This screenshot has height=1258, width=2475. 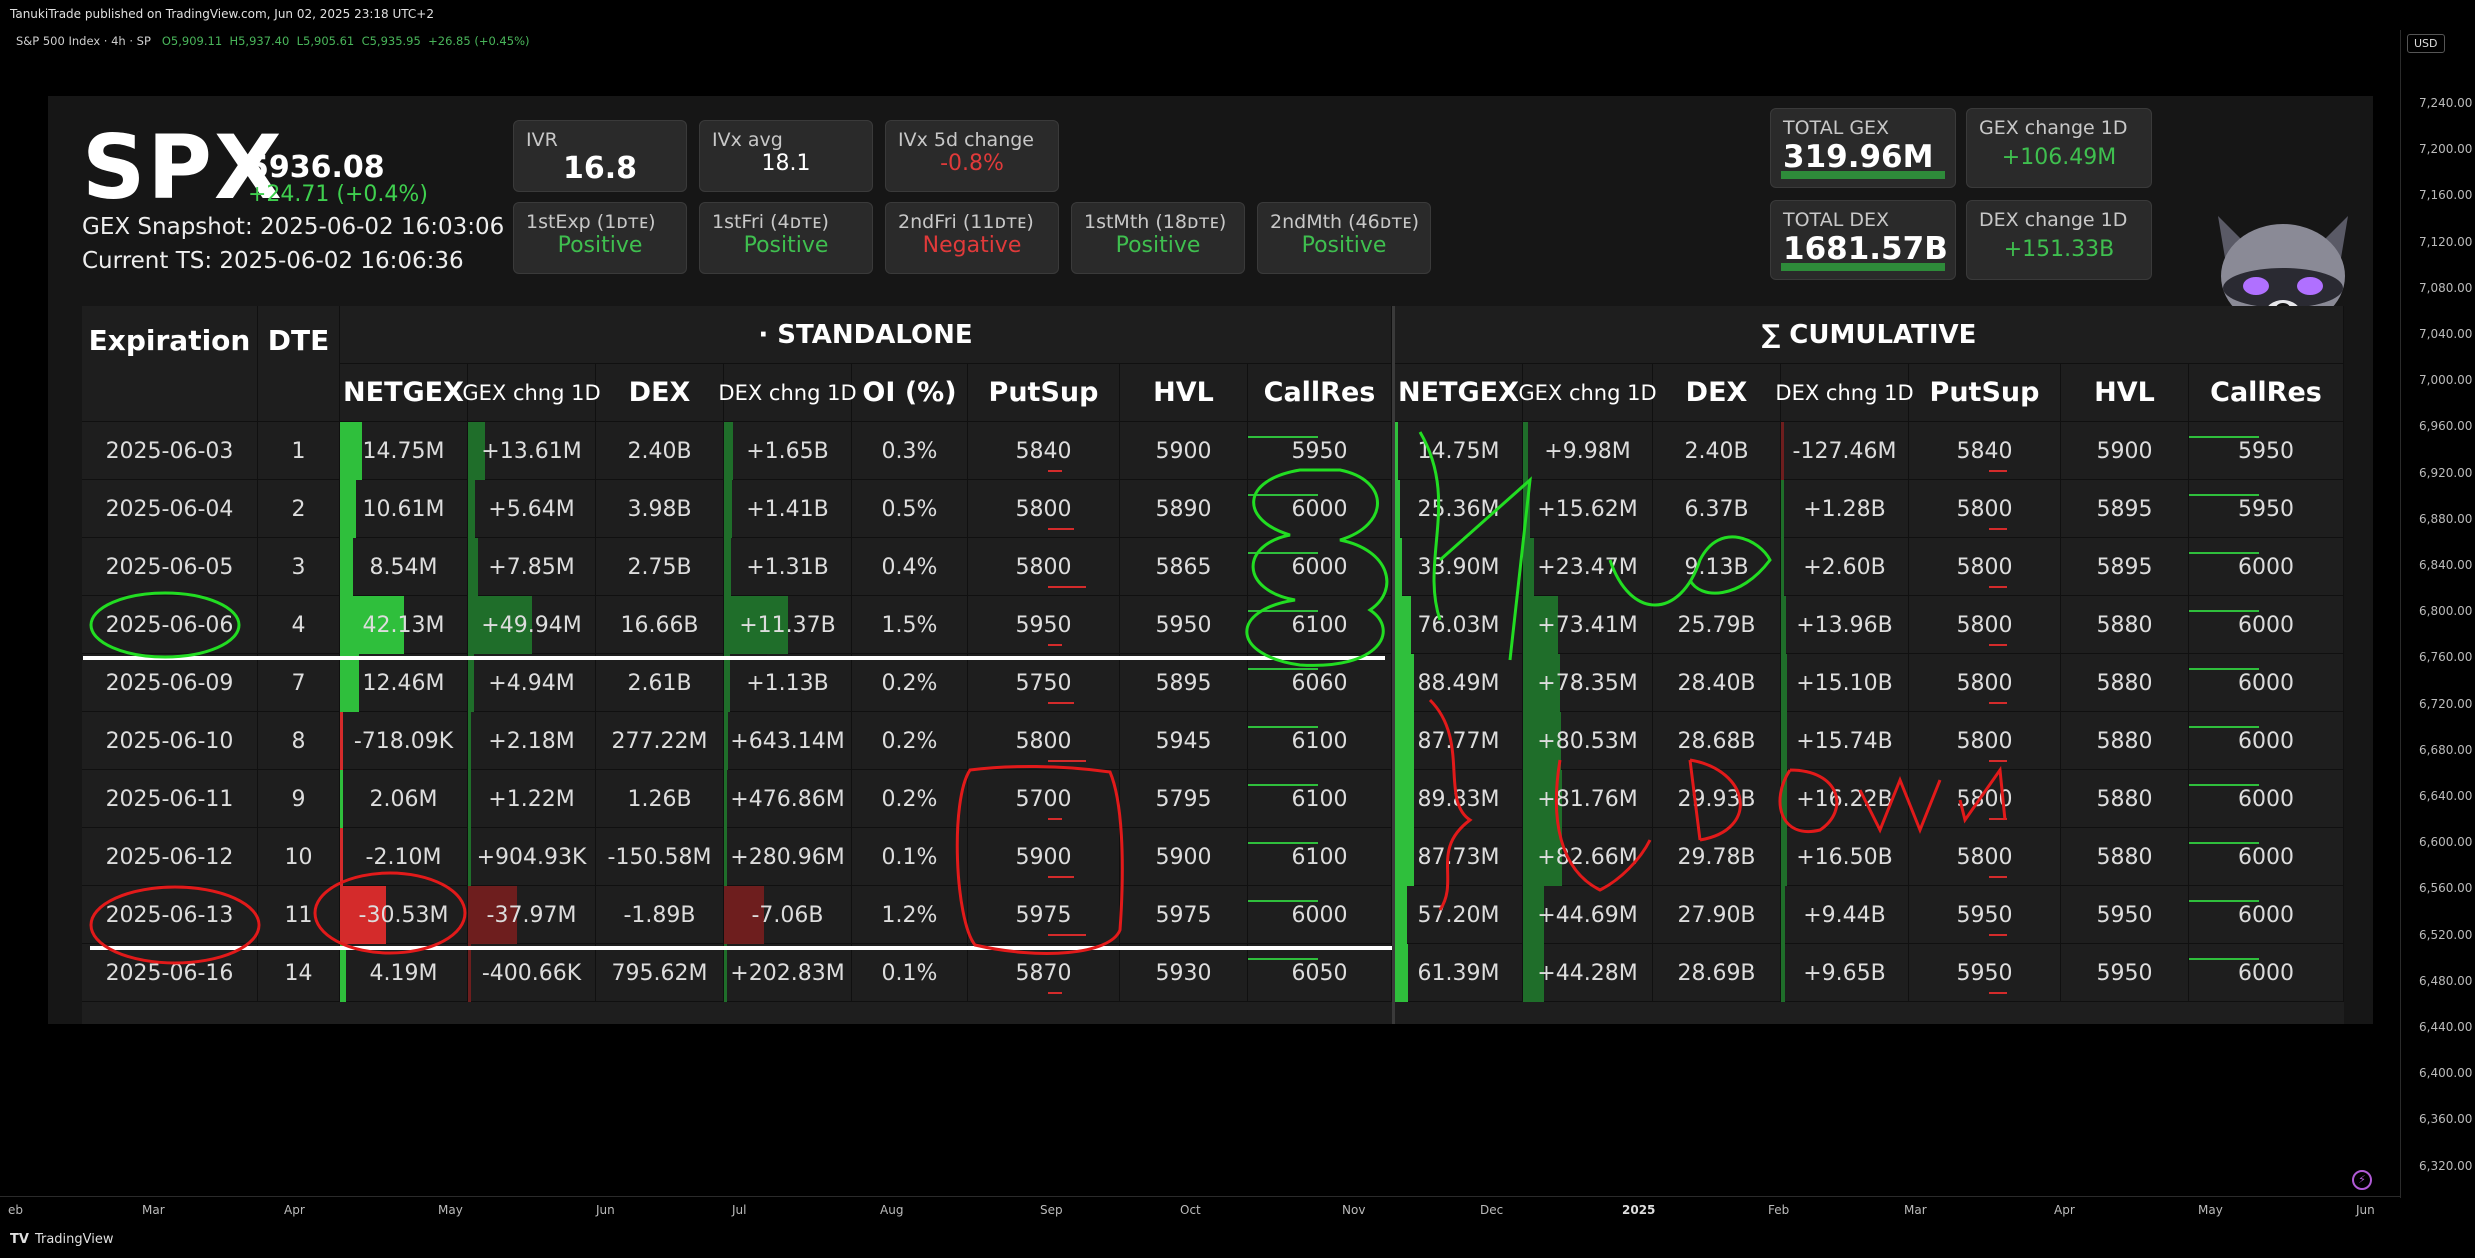 What do you see at coordinates (316, 167) in the screenshot?
I see `ticker-price: 5936.08` at bounding box center [316, 167].